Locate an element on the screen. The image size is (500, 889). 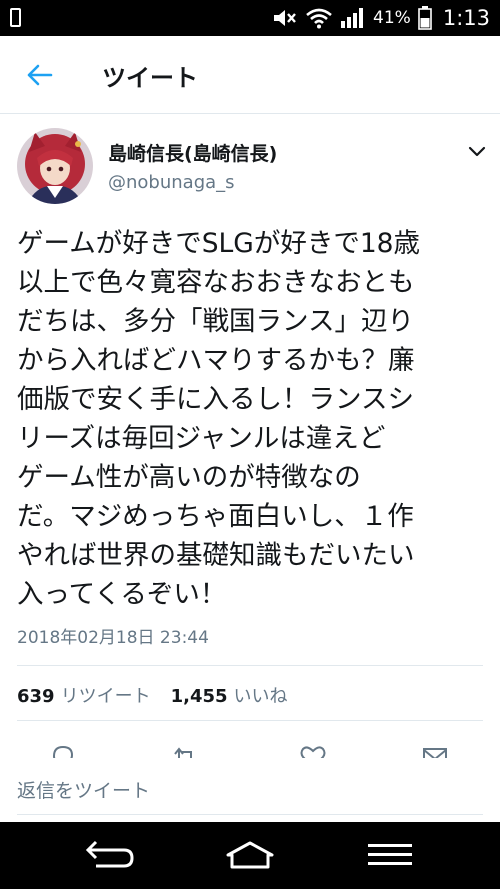
like-count: 1,455 is located at coordinates (199, 696).